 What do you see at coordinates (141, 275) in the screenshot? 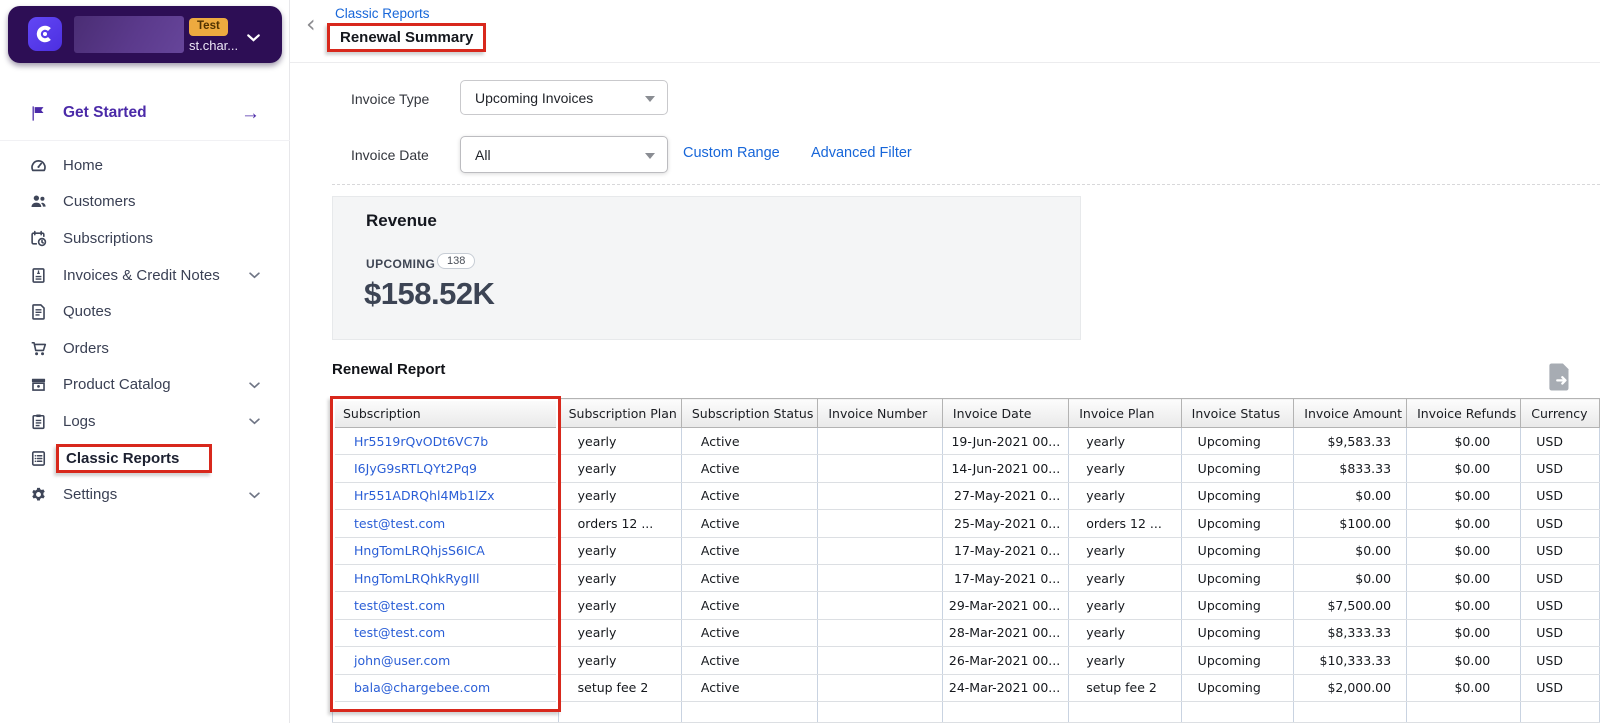
I see `sidebar-item-label: Invoices & Credit Notes` at bounding box center [141, 275].